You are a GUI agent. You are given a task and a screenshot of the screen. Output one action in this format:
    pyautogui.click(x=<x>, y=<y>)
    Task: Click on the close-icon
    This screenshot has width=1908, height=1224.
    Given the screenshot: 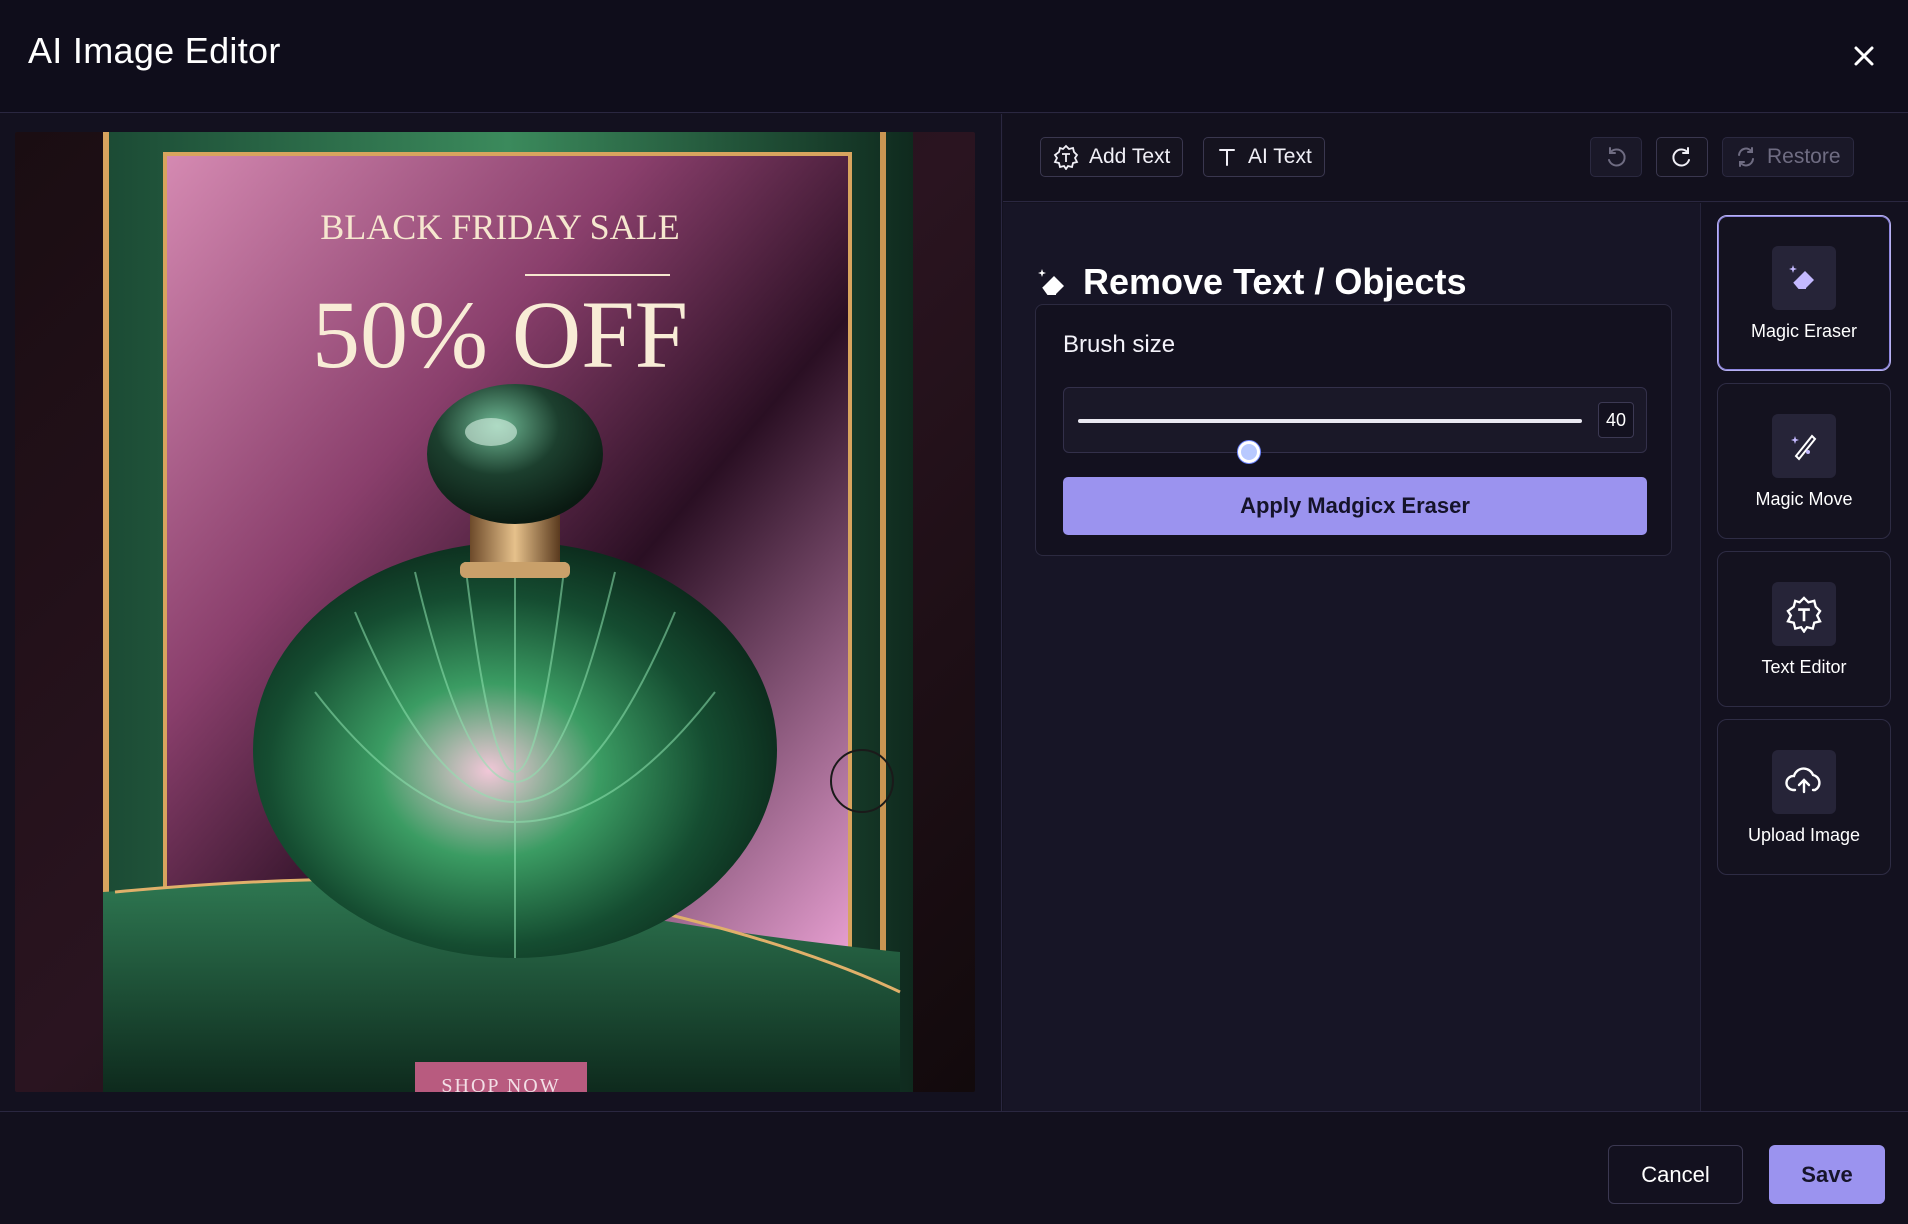 What is the action you would take?
    pyautogui.click(x=1864, y=56)
    